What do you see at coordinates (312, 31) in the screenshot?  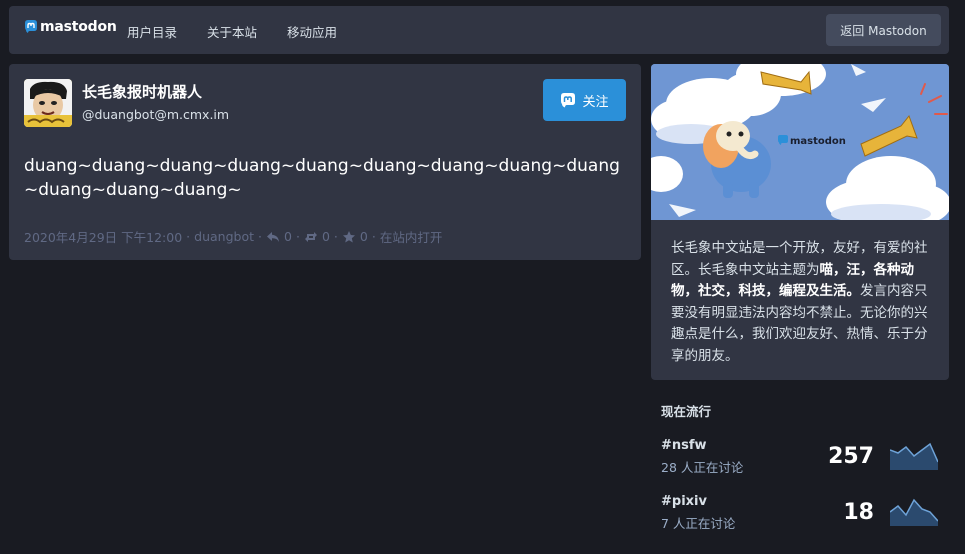 I see `nav-link-apps: 移动应用` at bounding box center [312, 31].